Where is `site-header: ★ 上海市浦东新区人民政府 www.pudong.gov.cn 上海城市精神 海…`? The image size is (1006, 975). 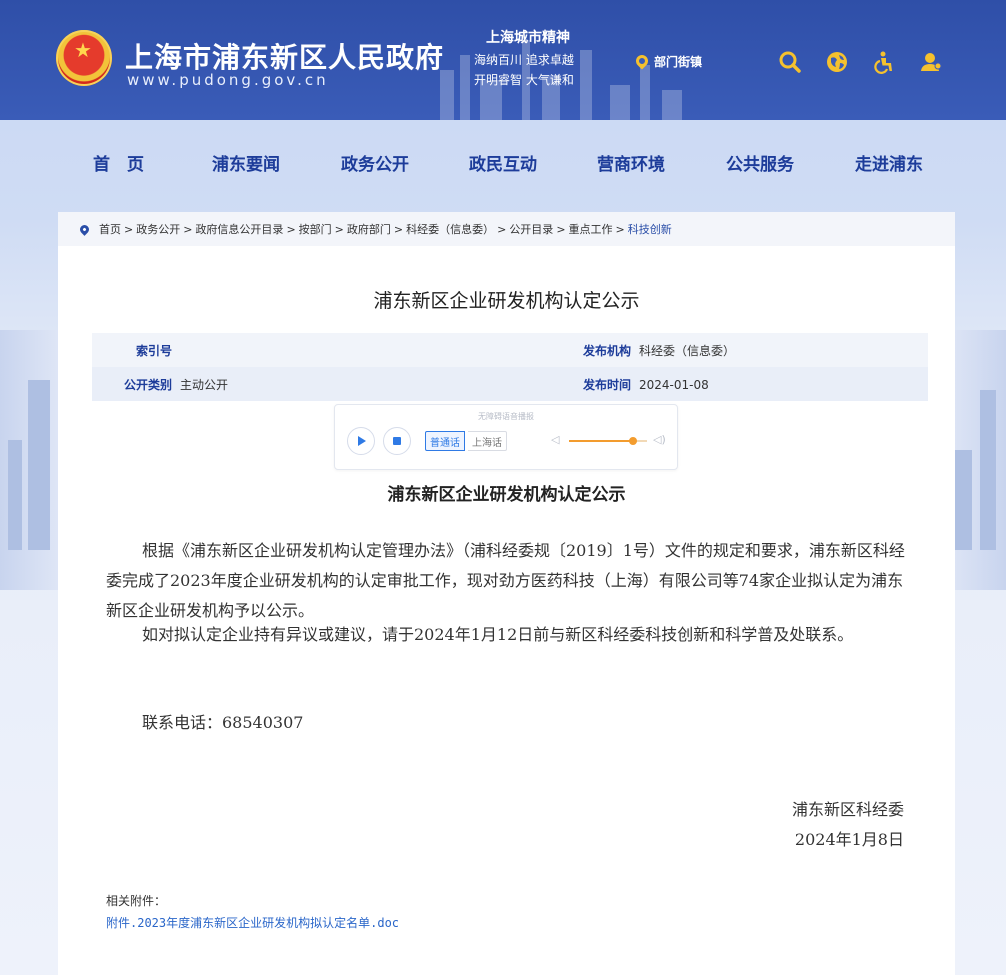
site-header: ★ 上海市浦东新区人民政府 www.pudong.gov.cn 上海城市精神 海… is located at coordinates (503, 60).